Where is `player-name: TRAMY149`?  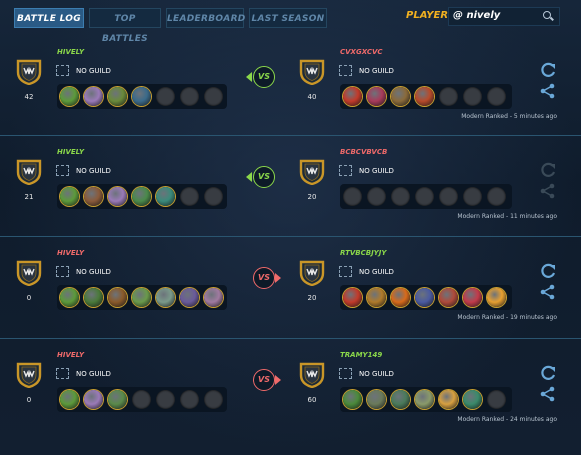
player-name: TRAMY149 is located at coordinates (361, 355).